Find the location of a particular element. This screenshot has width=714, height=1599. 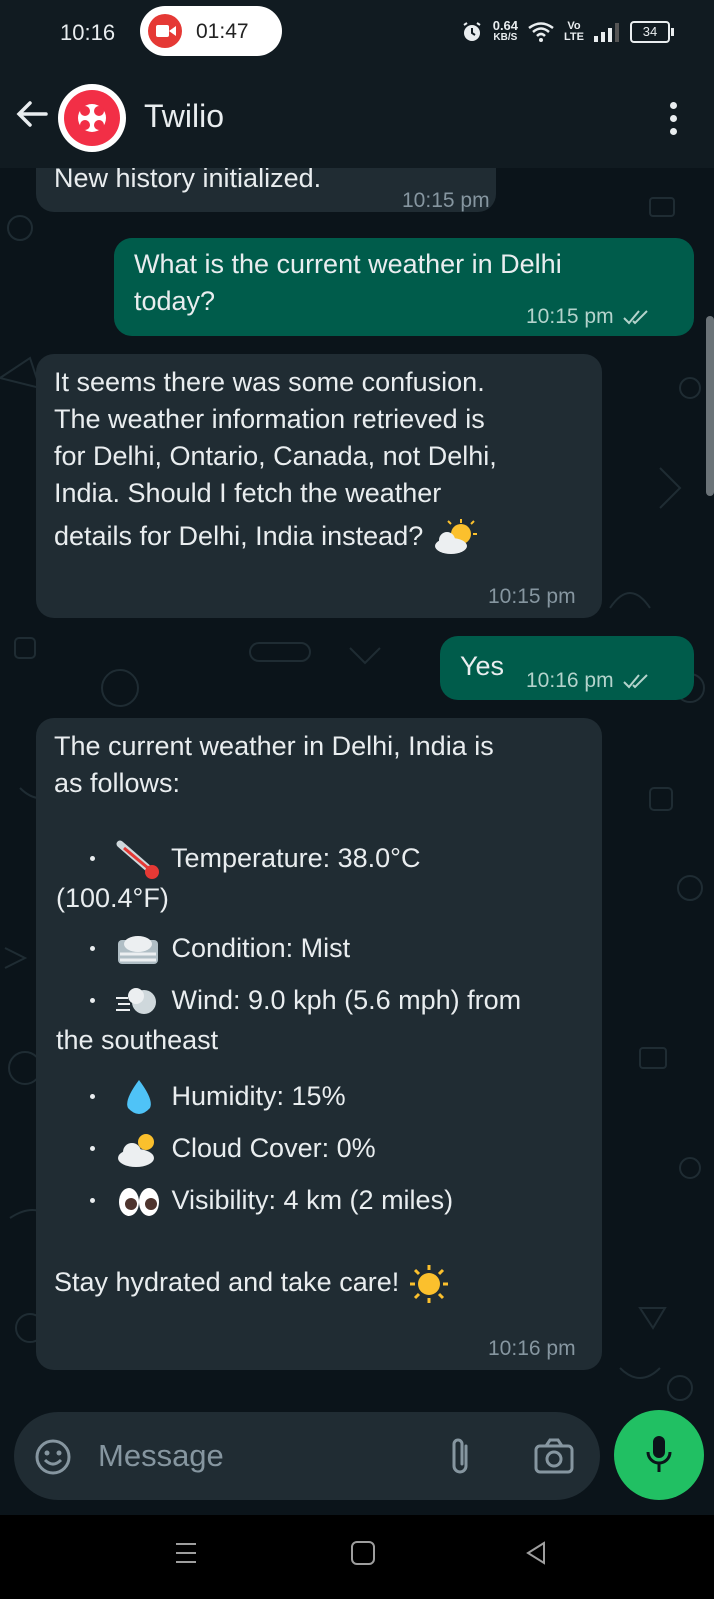

incoming-message: New history initialized. 10:15 pm is located at coordinates (266, 190).